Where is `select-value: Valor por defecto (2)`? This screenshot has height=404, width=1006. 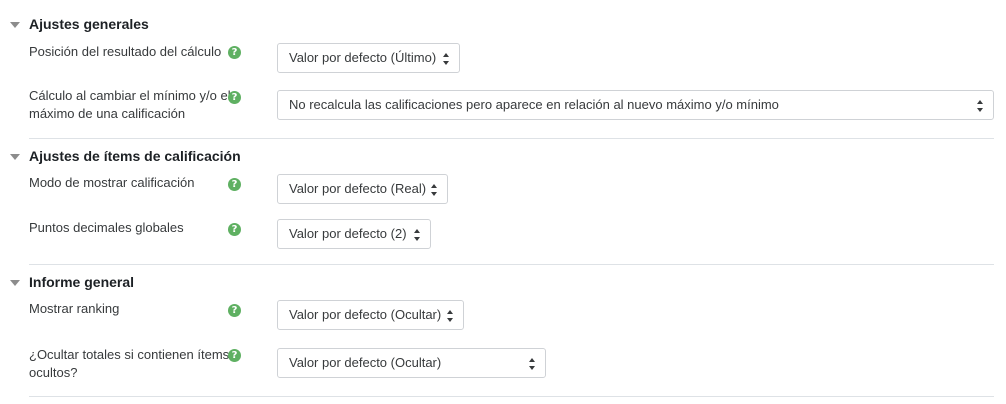
select-value: Valor por defecto (2) is located at coordinates (348, 233).